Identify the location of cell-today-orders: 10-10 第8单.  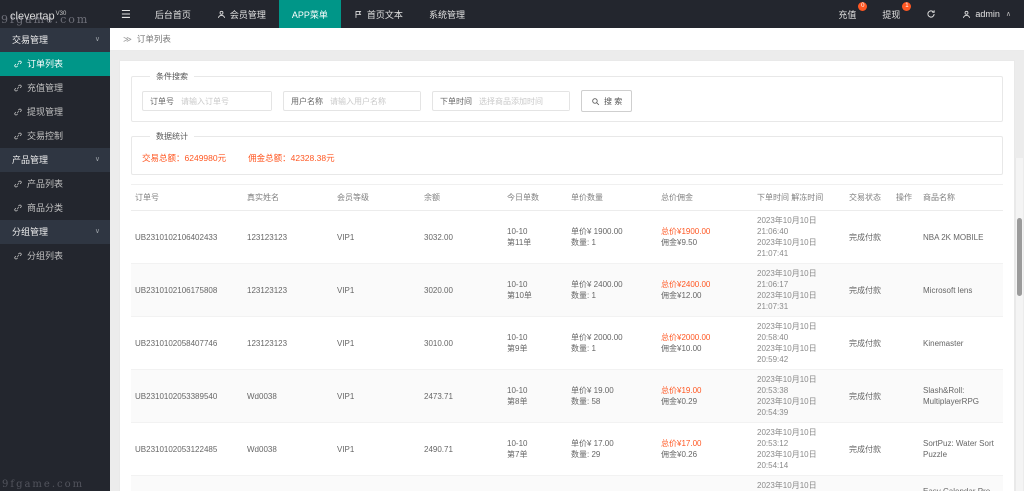
(535, 396).